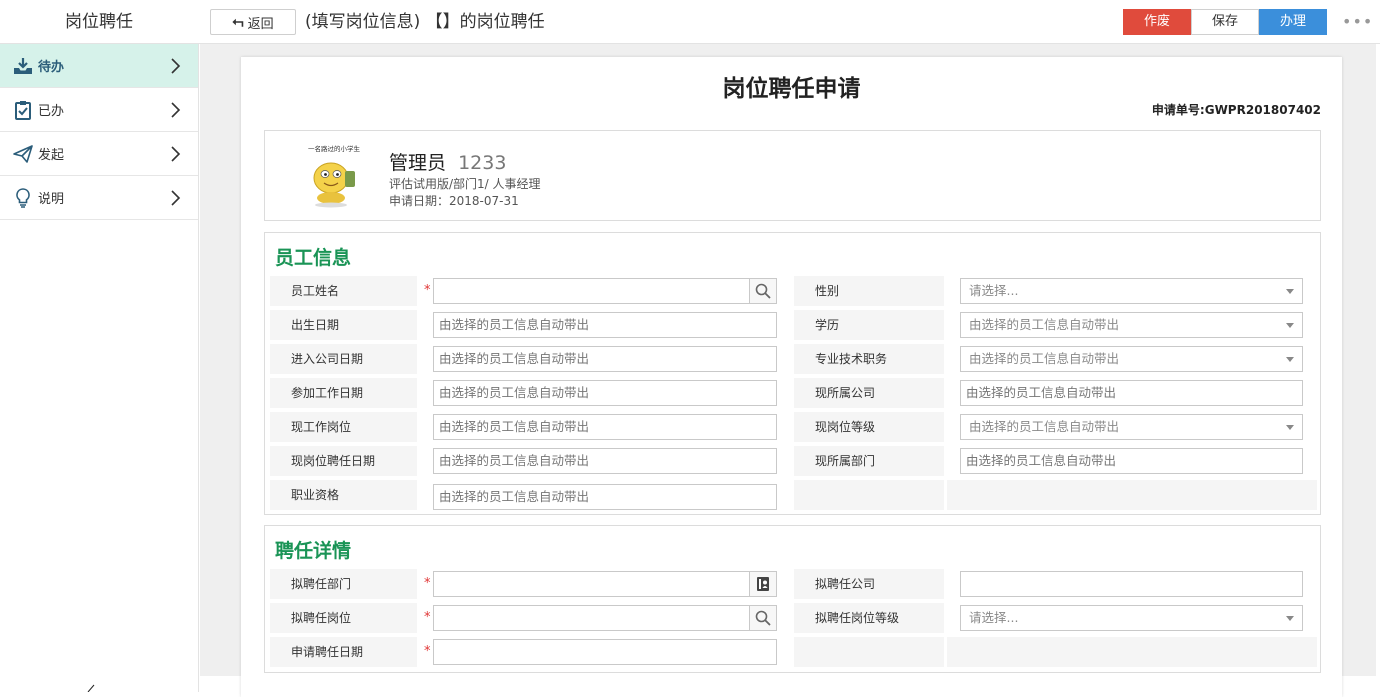 Image resolution: width=1380 pixels, height=697 pixels. Describe the element at coordinates (343, 393) in the screenshot. I see `field-label: 参加工作日期` at that location.